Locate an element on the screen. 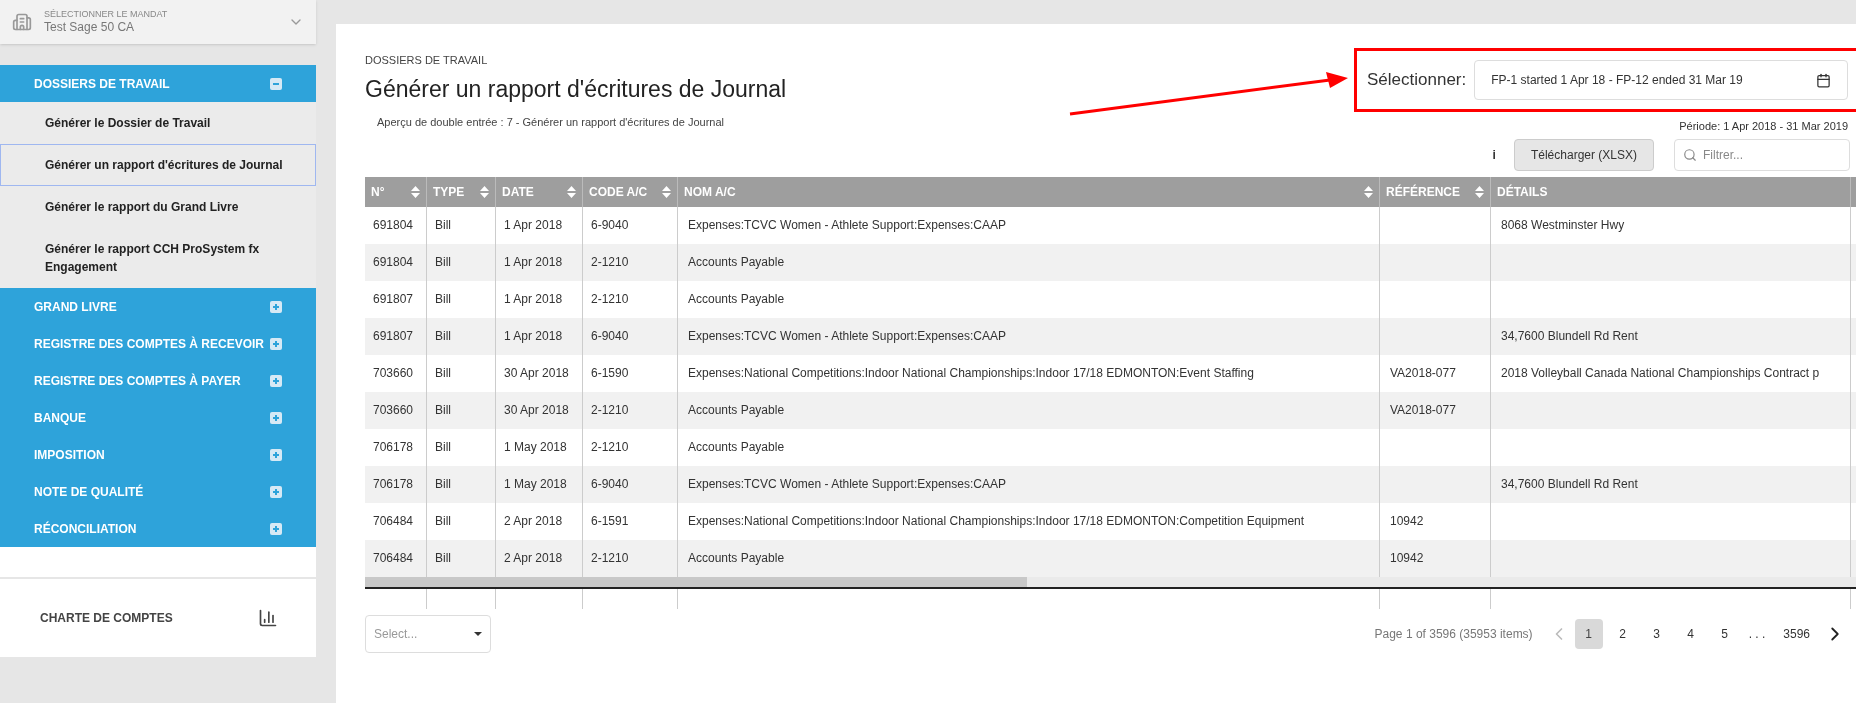  page-subtitle: Aperçu de double entrée : 7 - Générer un rapport d'écritures de Journal is located at coordinates (551, 122).